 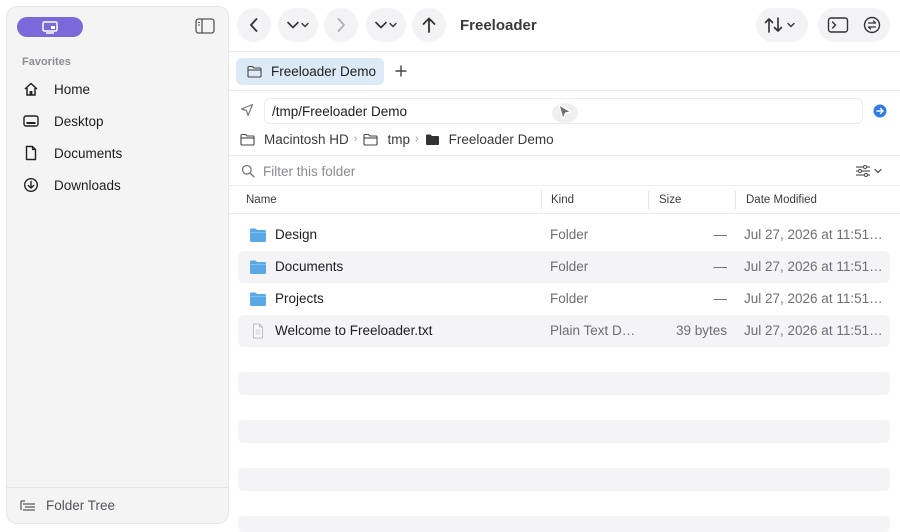 I want to click on table-header: Name Kind Size Date Modified, so click(x=564, y=200).